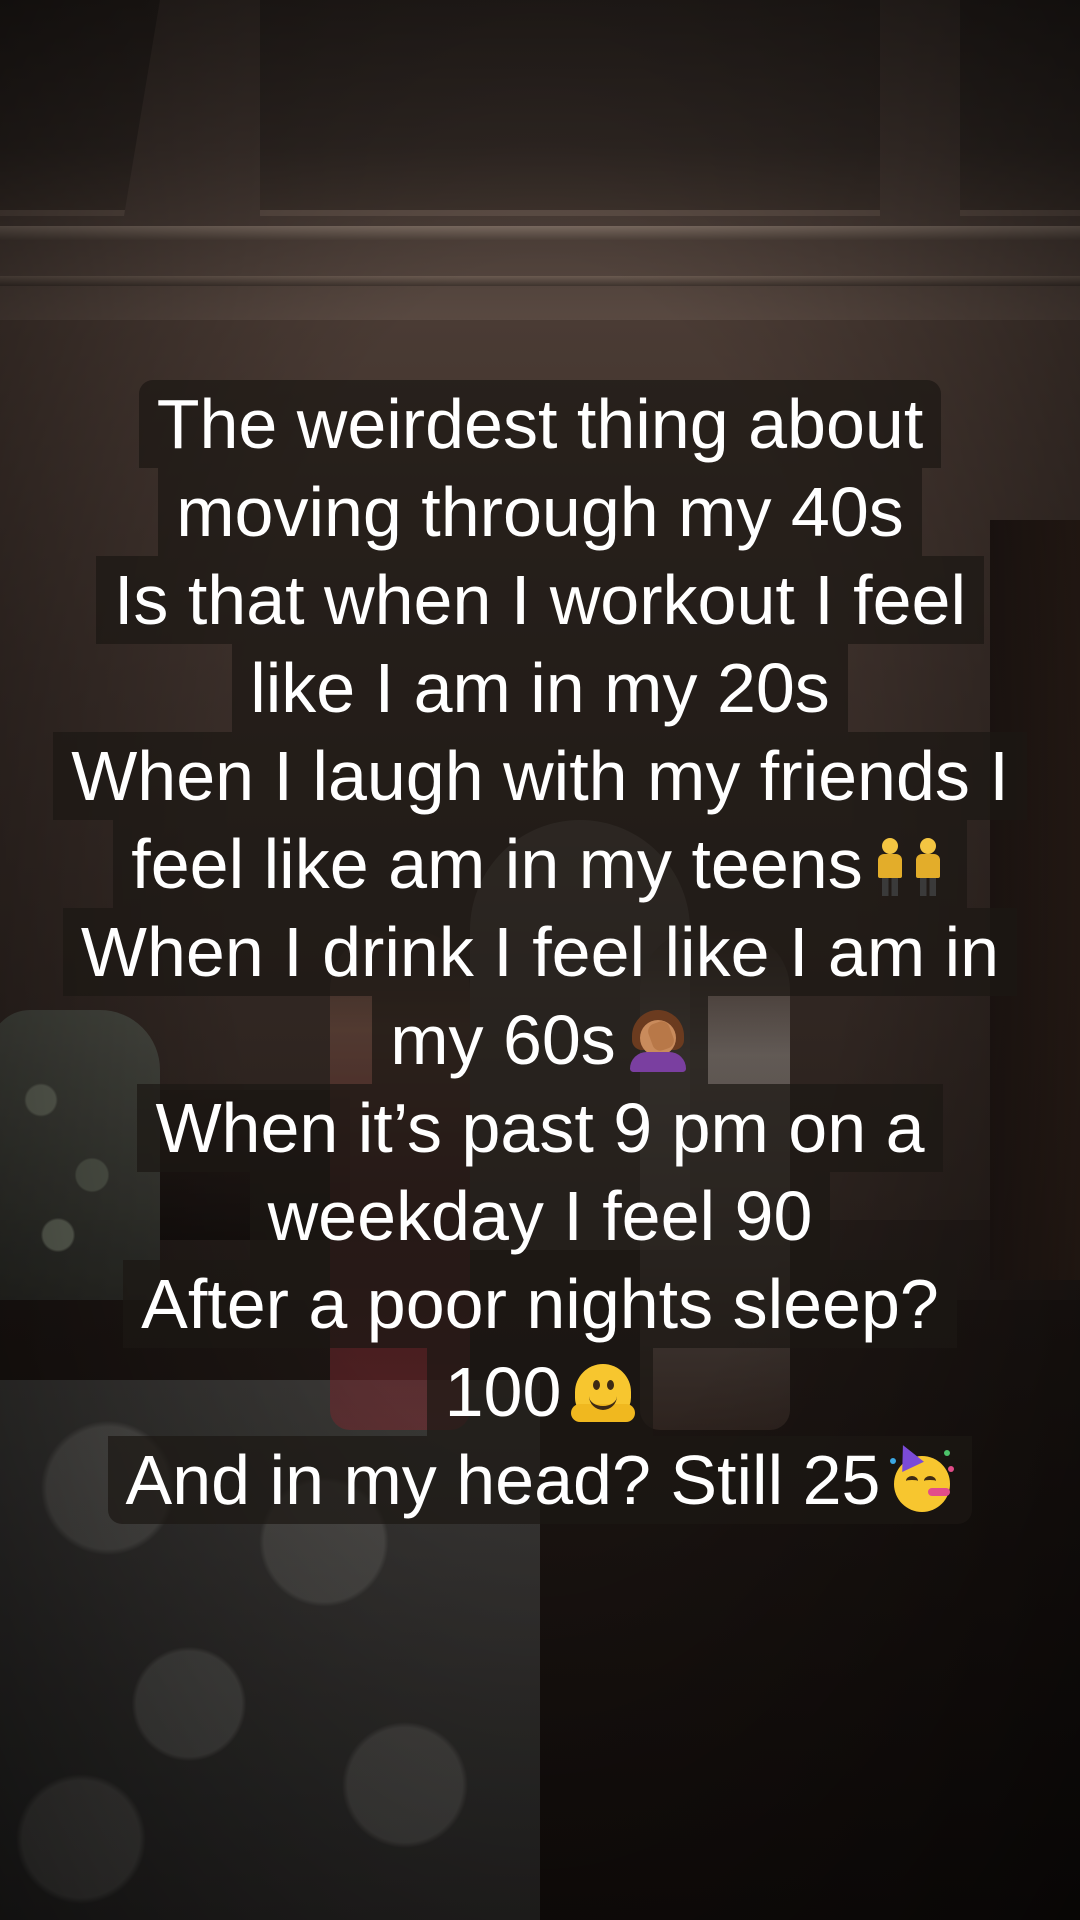 The height and width of the screenshot is (1920, 1080). Describe the element at coordinates (503, 1480) in the screenshot. I see `caption-text: And in my head? Still 25` at that location.